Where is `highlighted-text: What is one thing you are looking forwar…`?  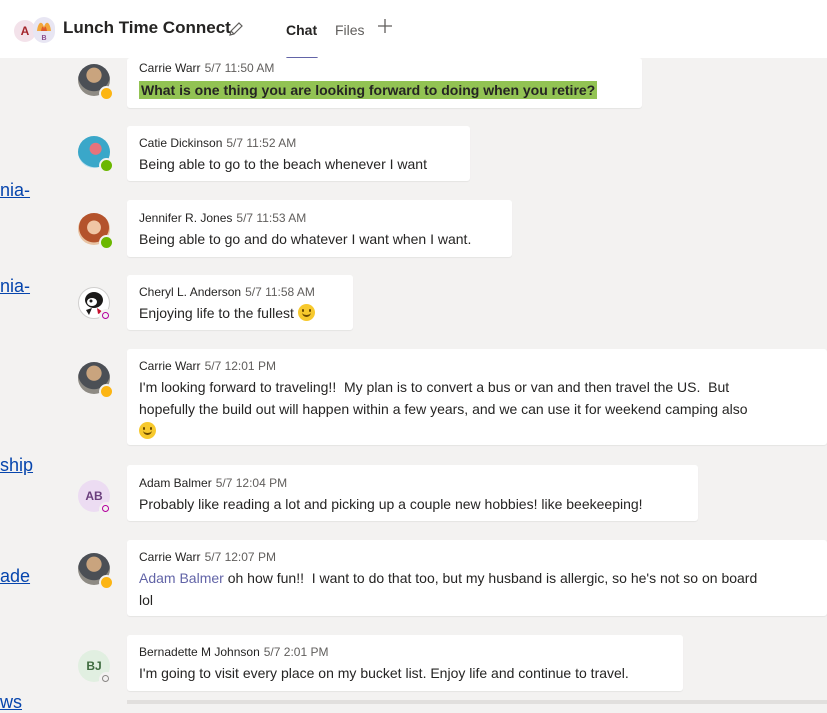 highlighted-text: What is one thing you are looking forwar… is located at coordinates (368, 90).